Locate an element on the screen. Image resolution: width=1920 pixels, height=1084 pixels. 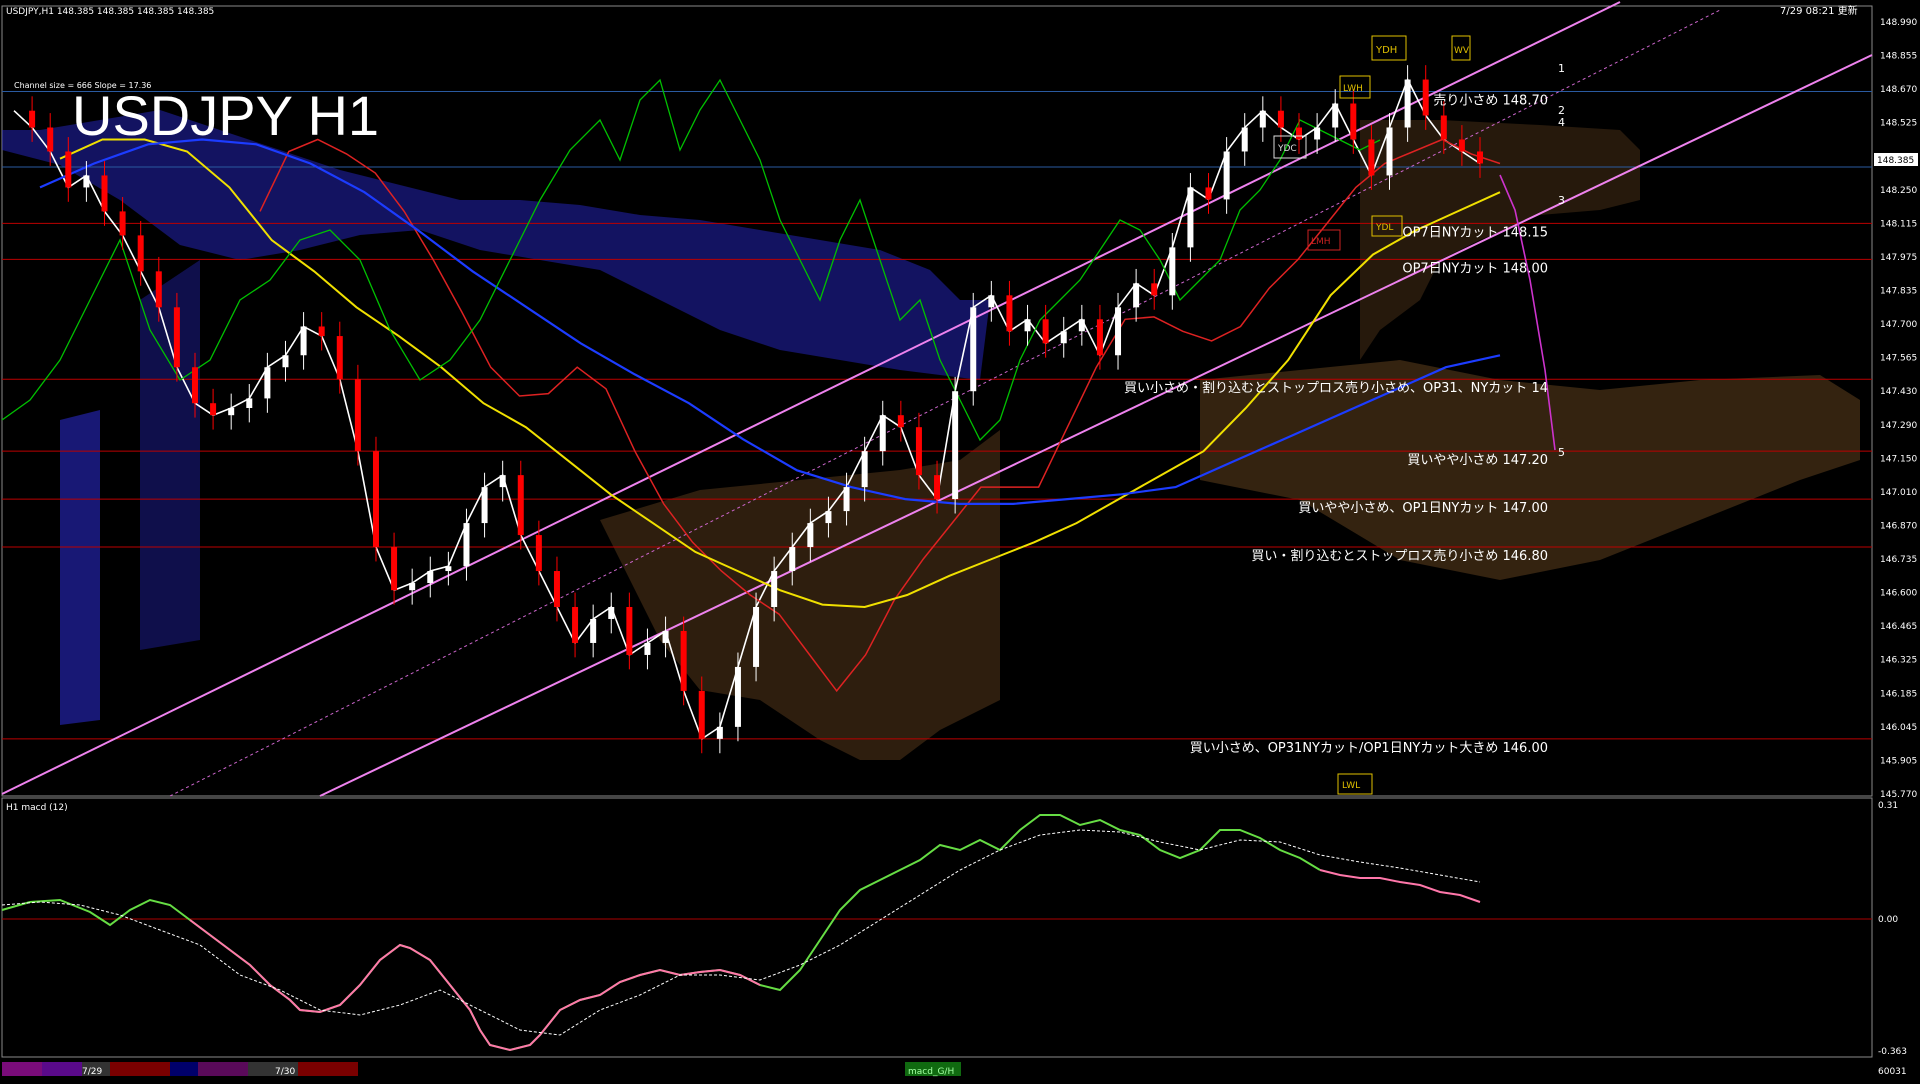
price-tick-label: 146.870 is located at coordinates (1898, 526).